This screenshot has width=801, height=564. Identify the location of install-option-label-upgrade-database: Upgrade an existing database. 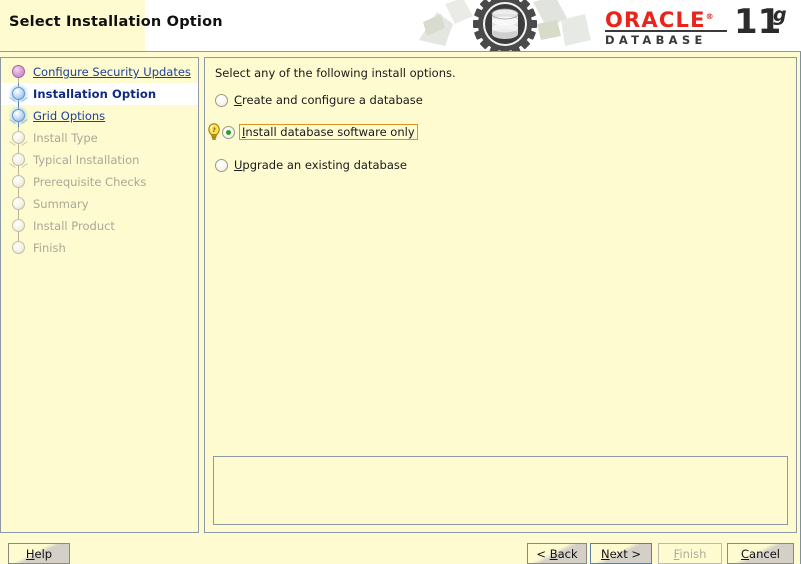
(320, 165).